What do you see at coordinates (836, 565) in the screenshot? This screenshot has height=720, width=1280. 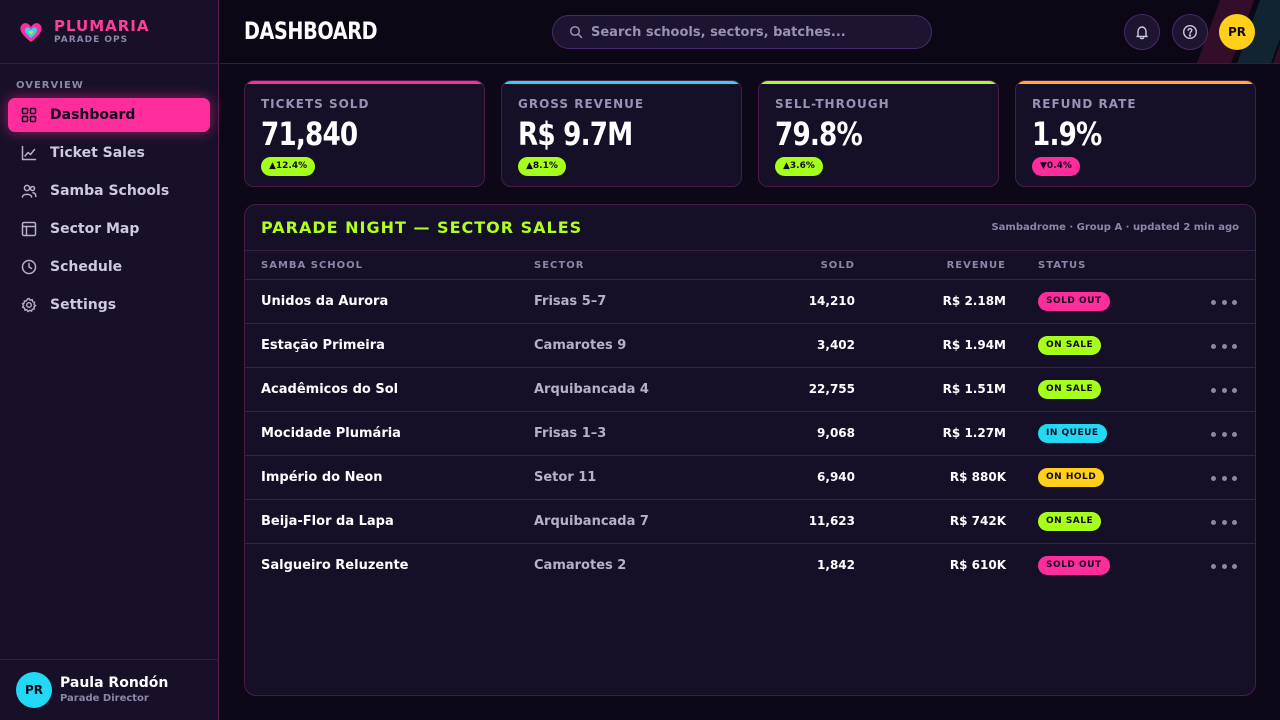 I see `cell-sold: 1,842` at bounding box center [836, 565].